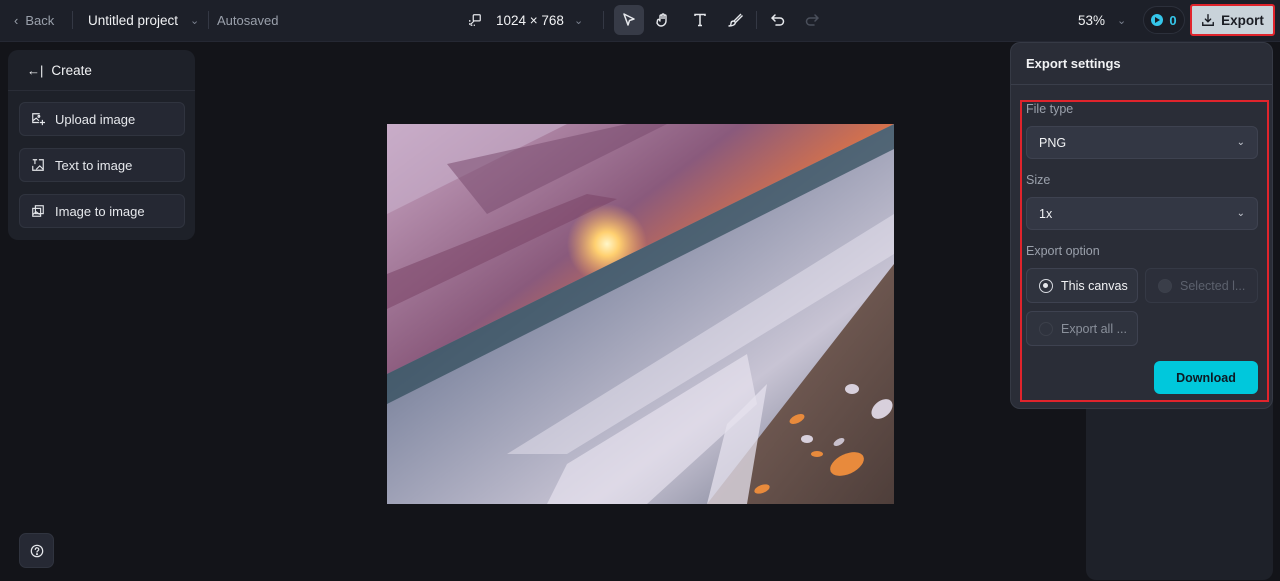  I want to click on save-status: Autosaved, so click(248, 20).